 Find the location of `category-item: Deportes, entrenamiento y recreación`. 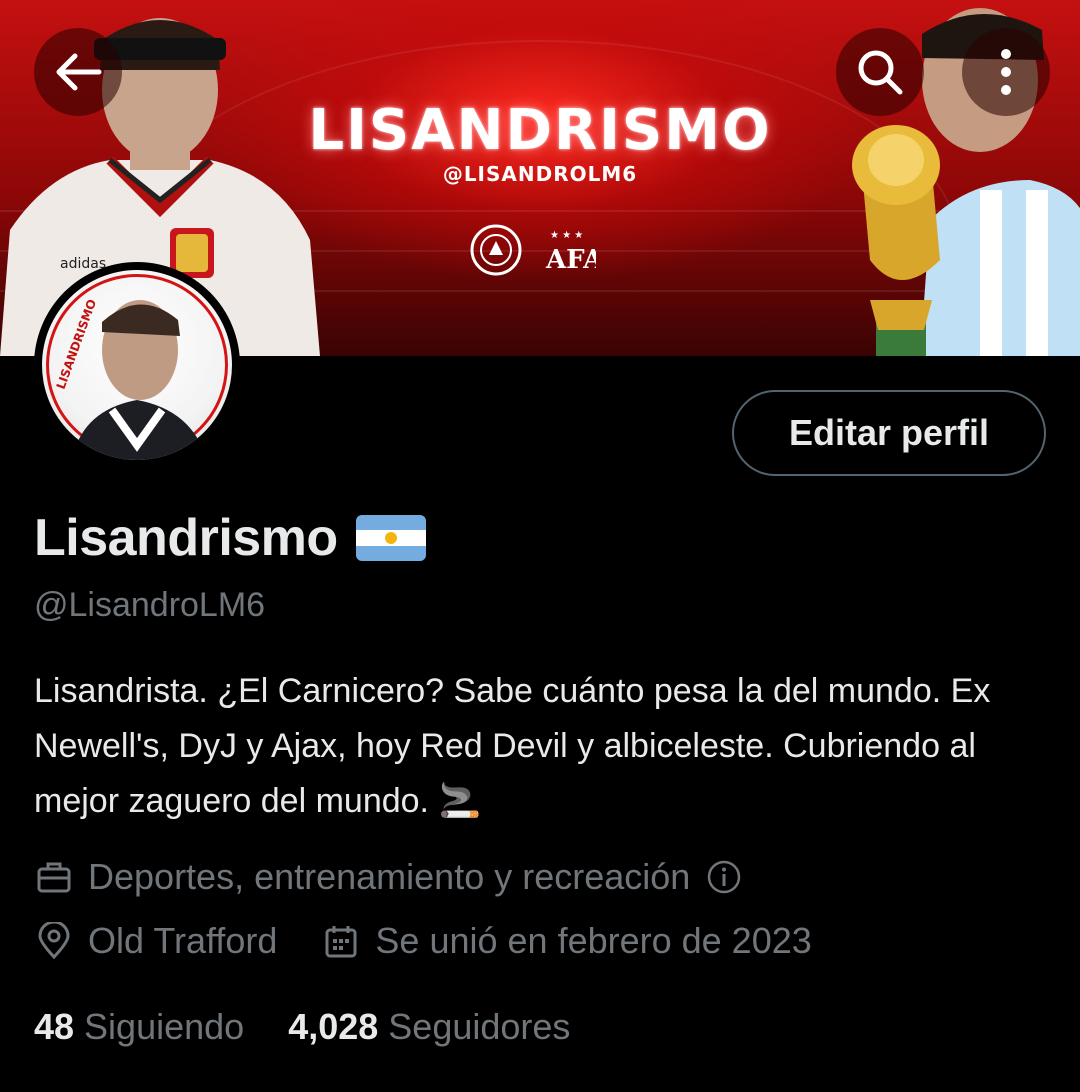

category-item: Deportes, entrenamiento y recreación is located at coordinates (389, 877).